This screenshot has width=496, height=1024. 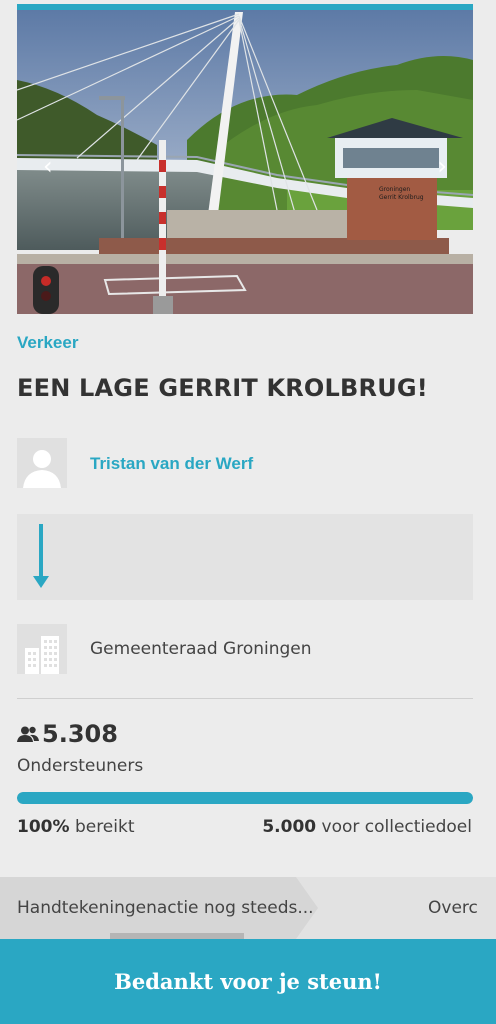 I want to click on signature-progress-bar, so click(x=245, y=798).